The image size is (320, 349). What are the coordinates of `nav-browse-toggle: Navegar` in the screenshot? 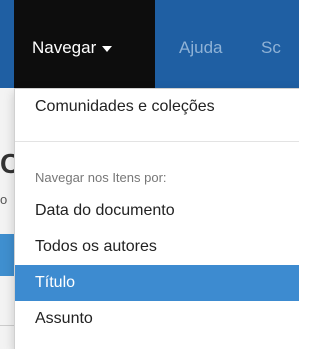 It's located at (84, 44).